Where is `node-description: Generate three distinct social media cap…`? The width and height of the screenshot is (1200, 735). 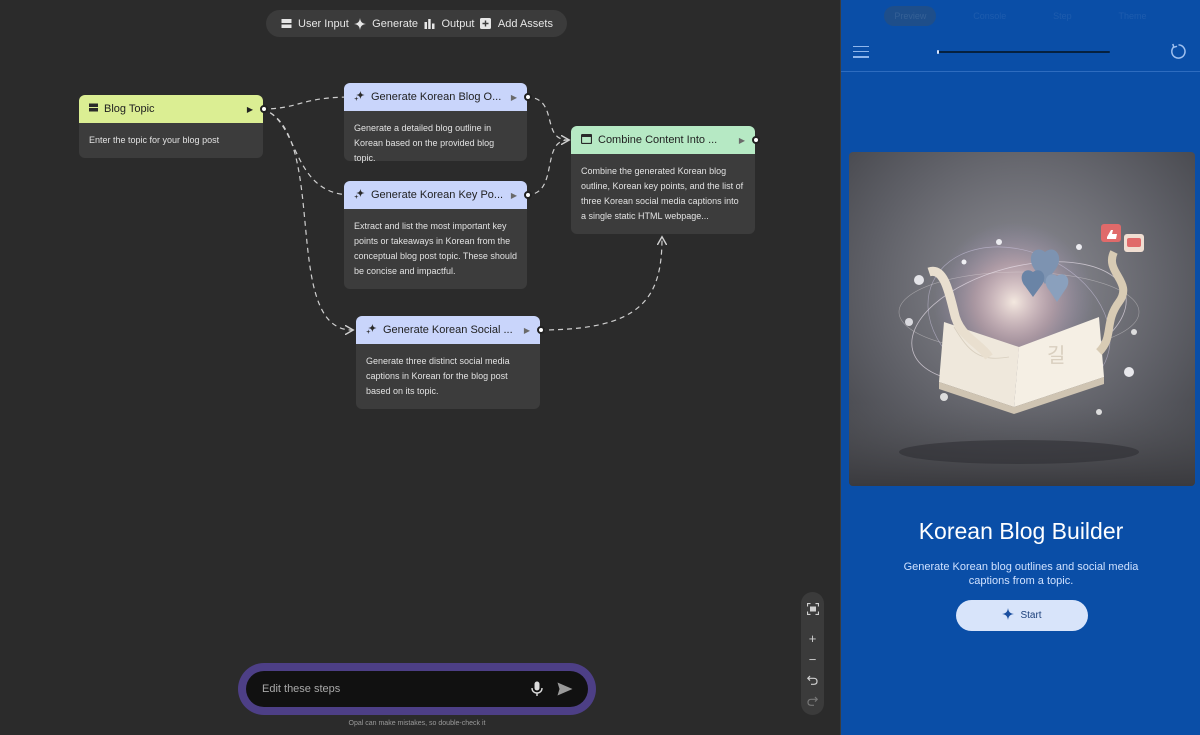 node-description: Generate three distinct social media cap… is located at coordinates (438, 376).